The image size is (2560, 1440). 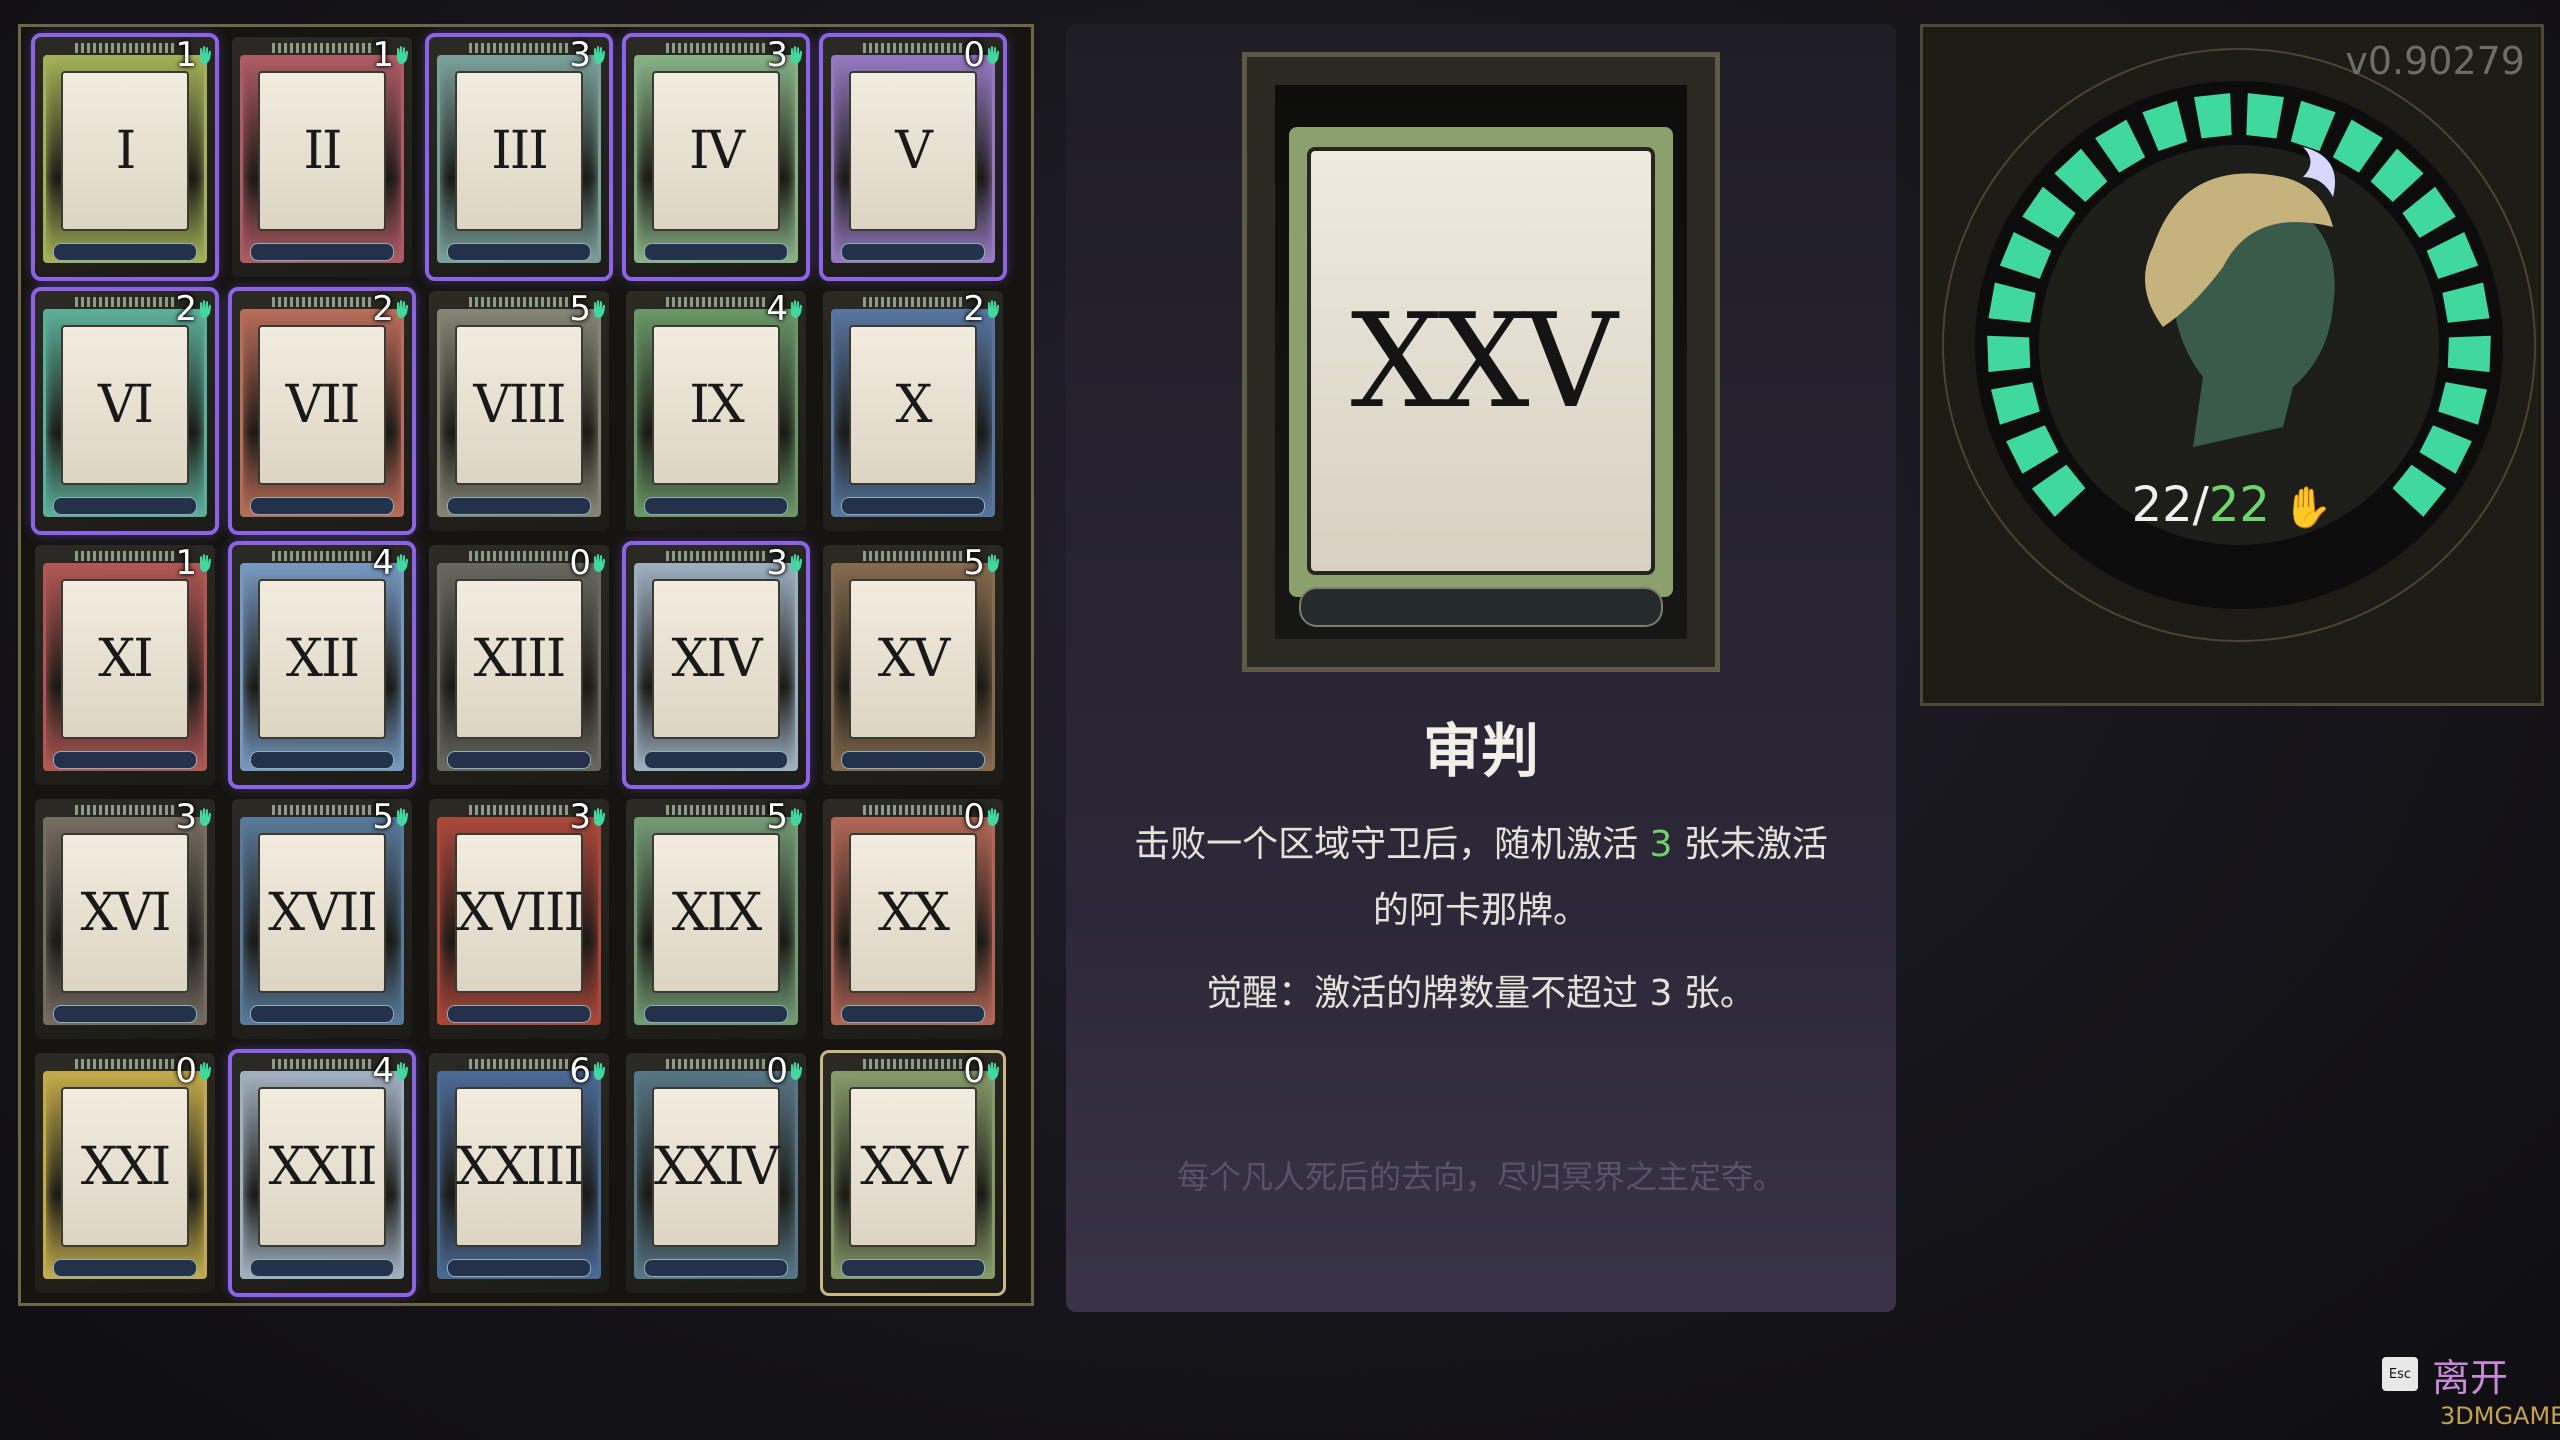 I want to click on card-face: XII, so click(x=322, y=659).